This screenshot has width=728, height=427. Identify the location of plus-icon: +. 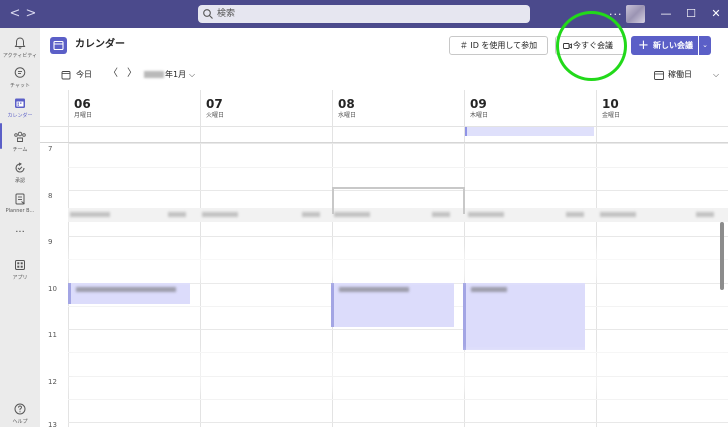
(643, 45).